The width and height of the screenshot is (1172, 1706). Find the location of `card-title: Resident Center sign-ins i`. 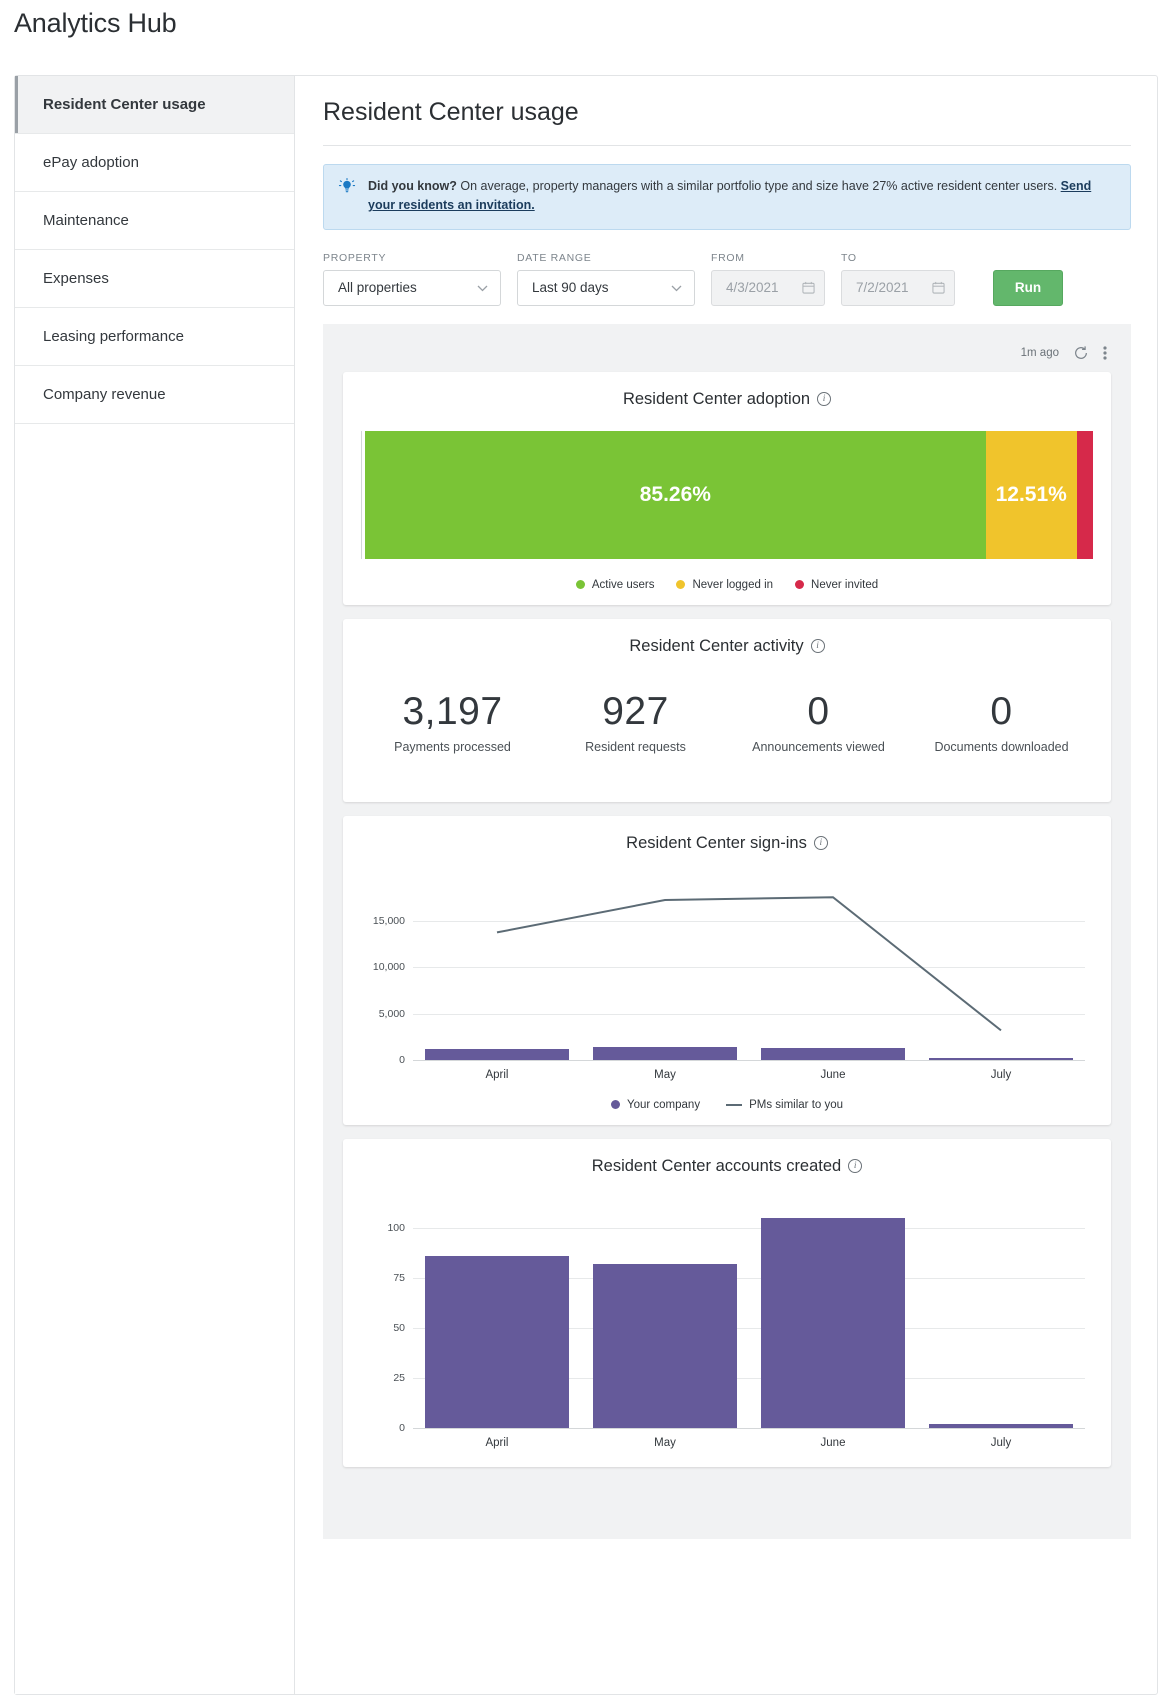

card-title: Resident Center sign-ins i is located at coordinates (727, 843).